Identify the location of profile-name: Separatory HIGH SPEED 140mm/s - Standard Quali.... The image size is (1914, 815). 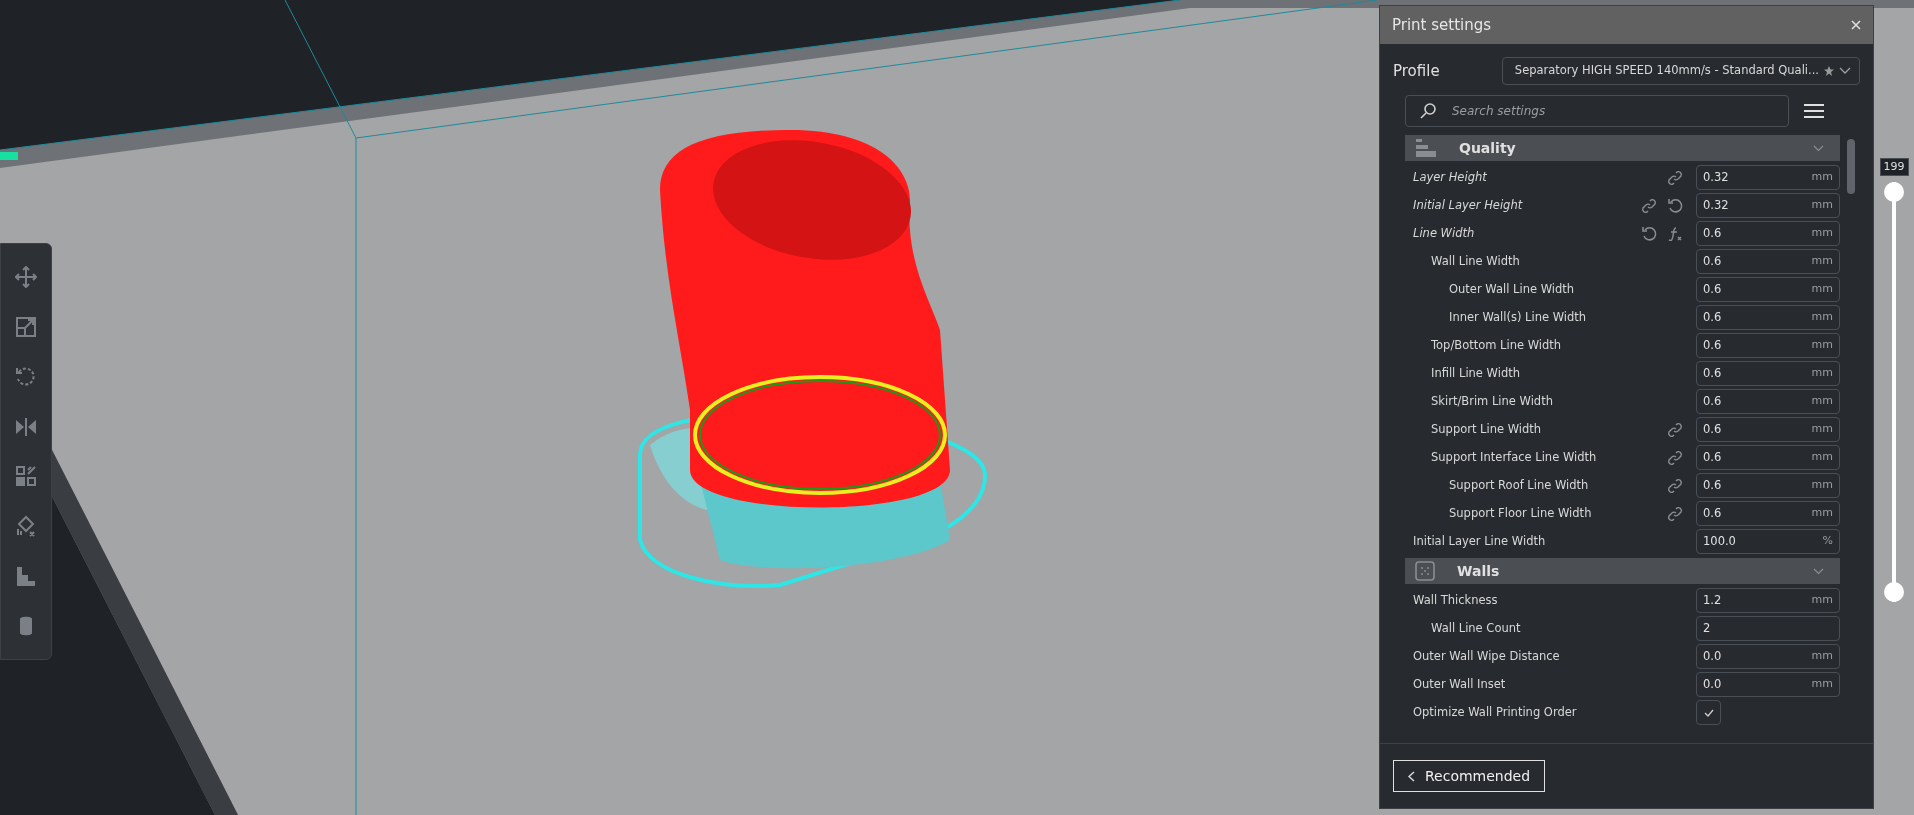
(1666, 71).